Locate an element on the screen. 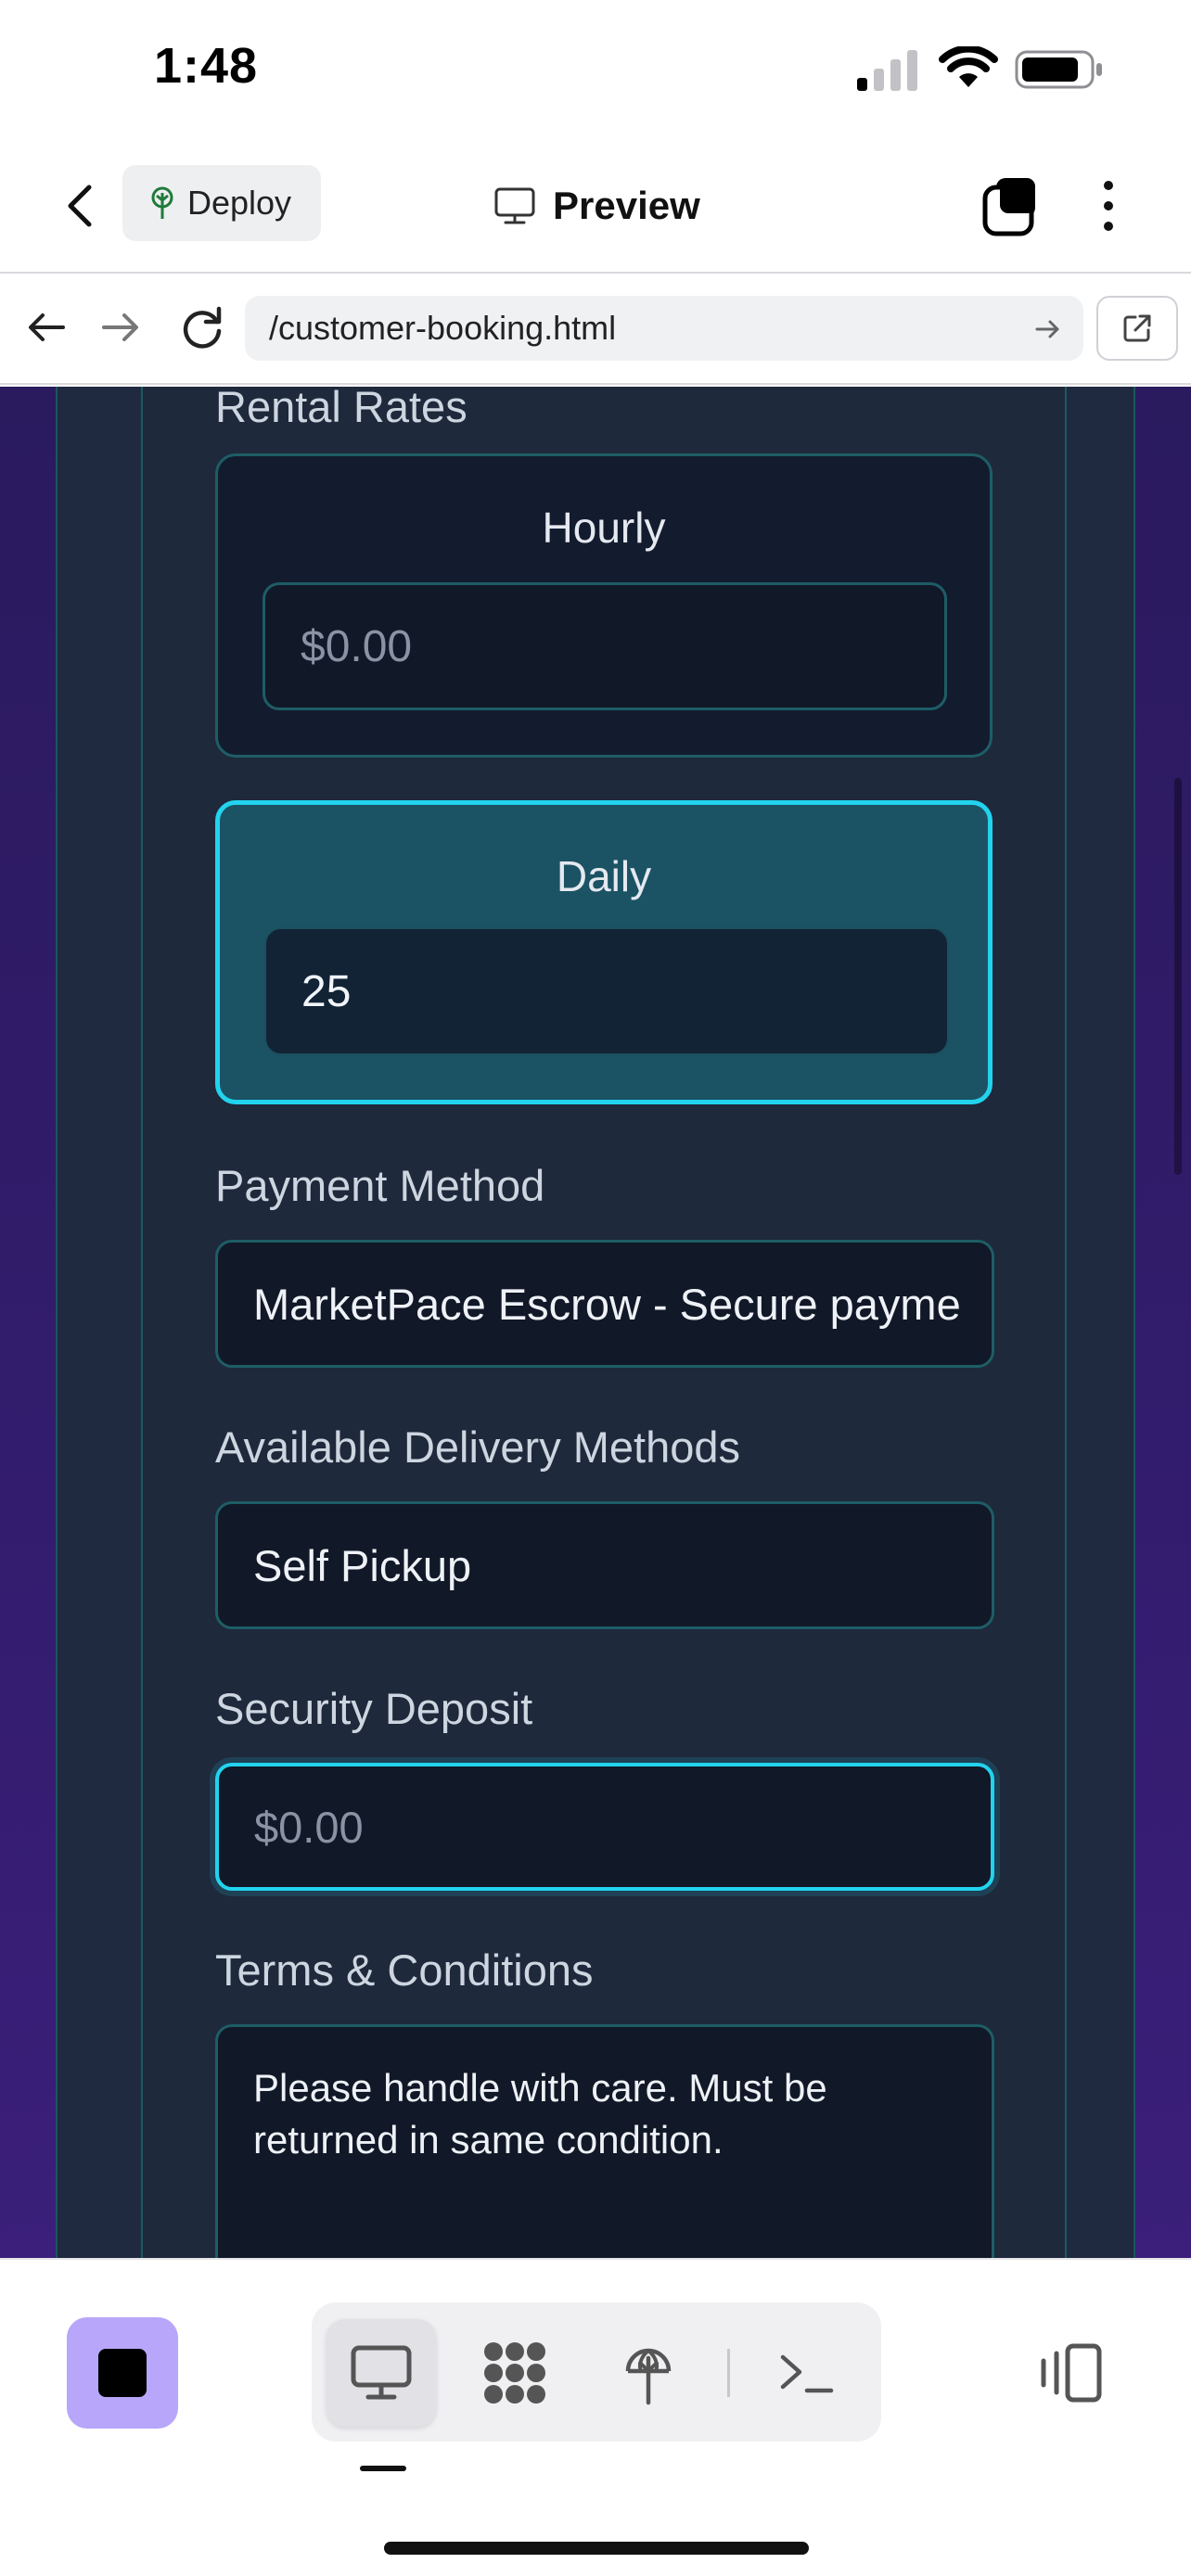  stop-icon is located at coordinates (122, 2373).